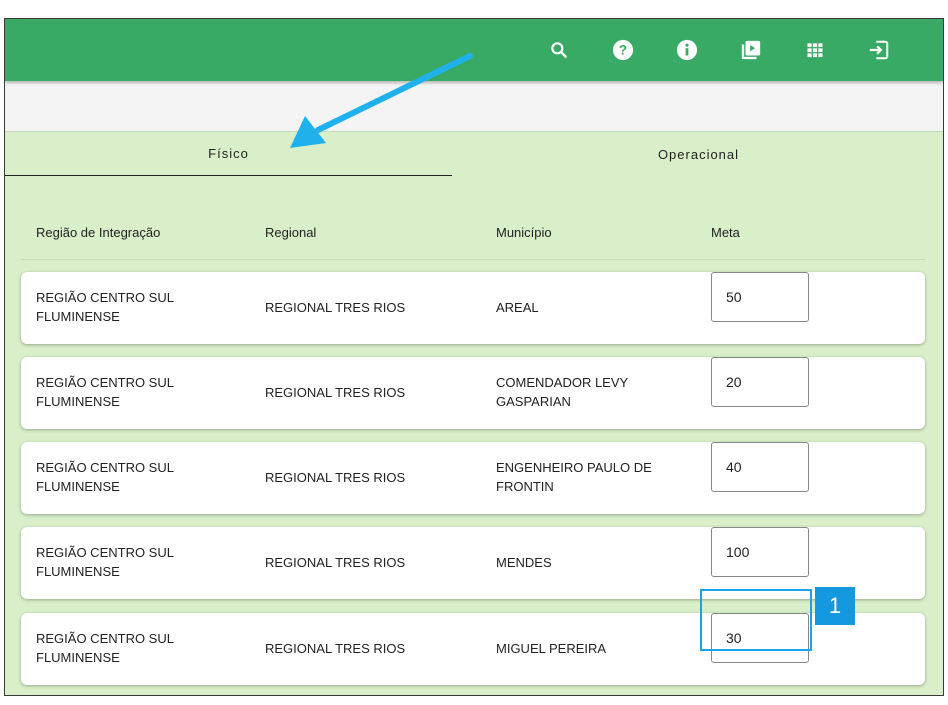 This screenshot has width=948, height=705. Describe the element at coordinates (524, 562) in the screenshot. I see `cell-municipio: MENDES` at that location.